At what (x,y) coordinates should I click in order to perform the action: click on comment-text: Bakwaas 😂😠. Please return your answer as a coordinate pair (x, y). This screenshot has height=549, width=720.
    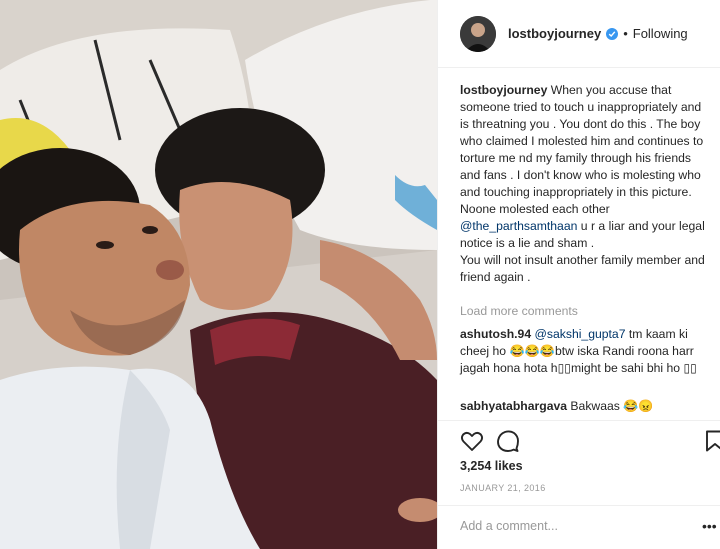
    Looking at the image, I should click on (612, 406).